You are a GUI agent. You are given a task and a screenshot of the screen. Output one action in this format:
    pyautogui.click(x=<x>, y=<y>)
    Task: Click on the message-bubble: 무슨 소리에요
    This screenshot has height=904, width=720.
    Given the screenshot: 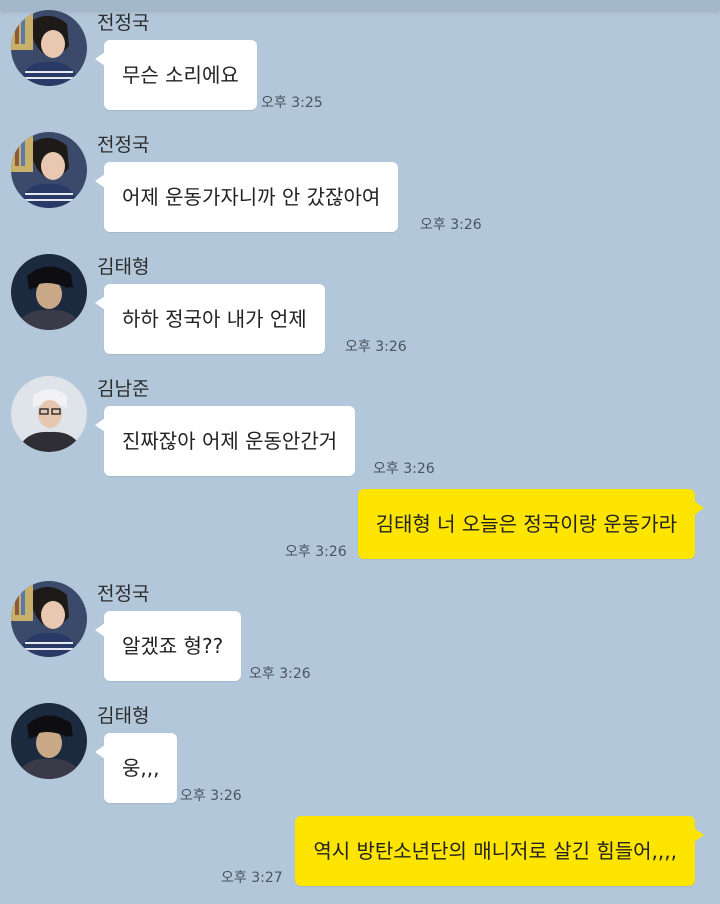 What is the action you would take?
    pyautogui.click(x=176, y=75)
    